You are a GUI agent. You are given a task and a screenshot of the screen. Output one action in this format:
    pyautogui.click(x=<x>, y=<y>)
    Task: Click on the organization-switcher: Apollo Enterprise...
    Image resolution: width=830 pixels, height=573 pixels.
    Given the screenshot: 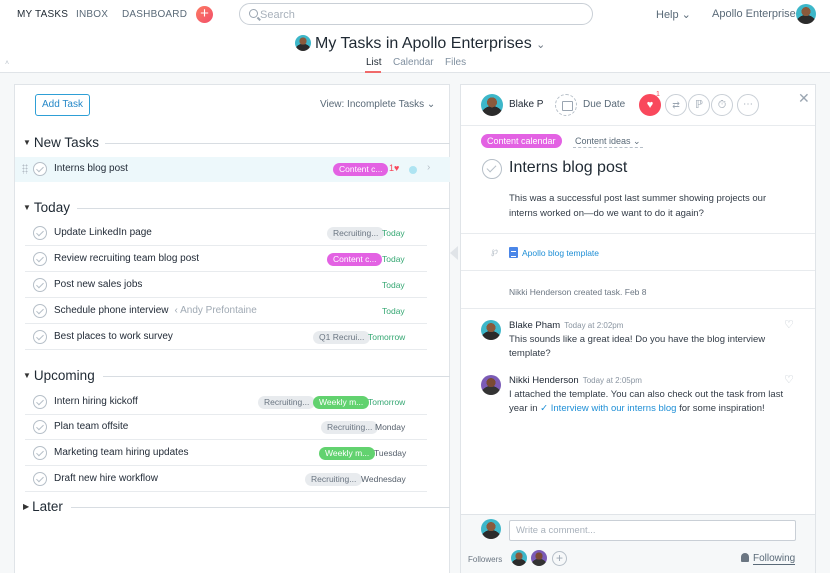 What is the action you would take?
    pyautogui.click(x=758, y=14)
    